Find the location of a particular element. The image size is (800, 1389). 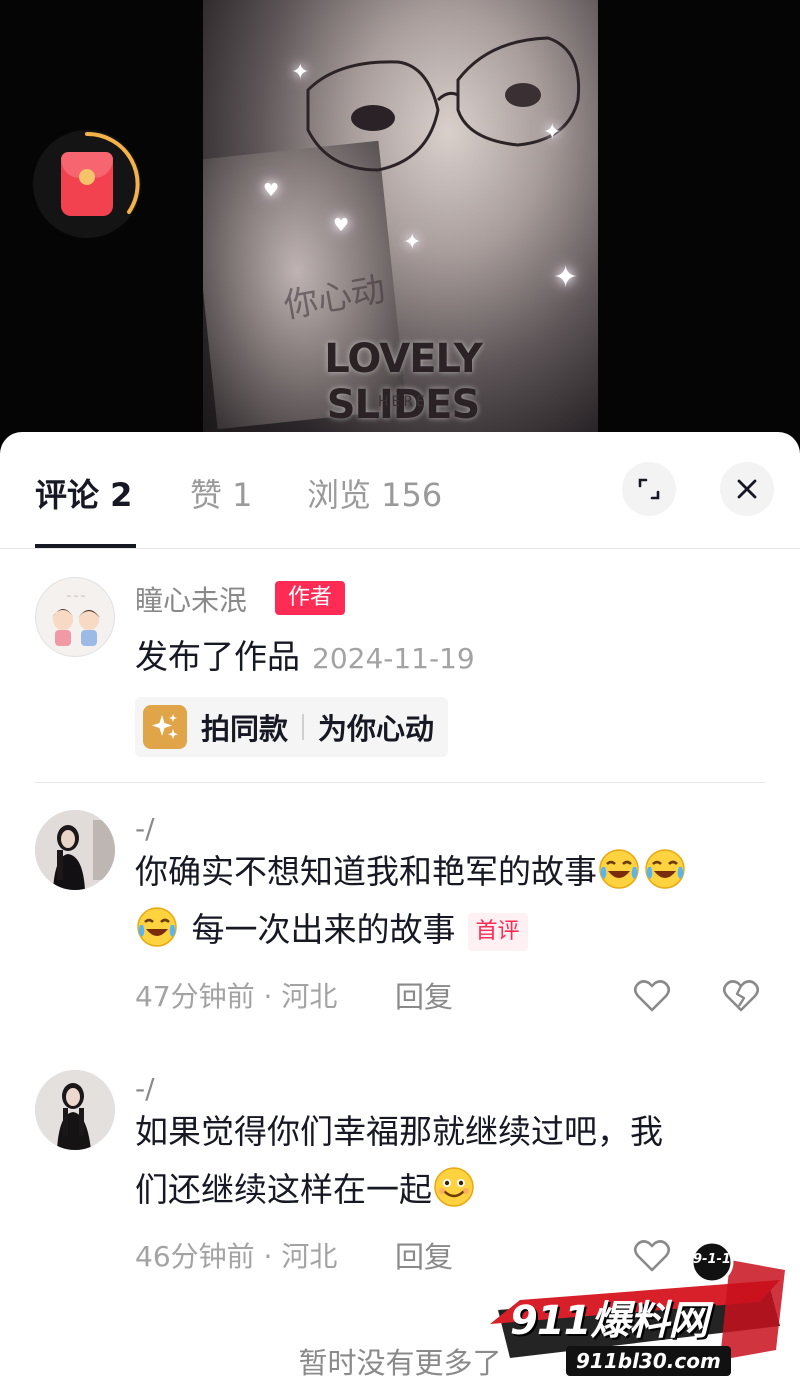

template-song-name: 为你心动 is located at coordinates (376, 729).